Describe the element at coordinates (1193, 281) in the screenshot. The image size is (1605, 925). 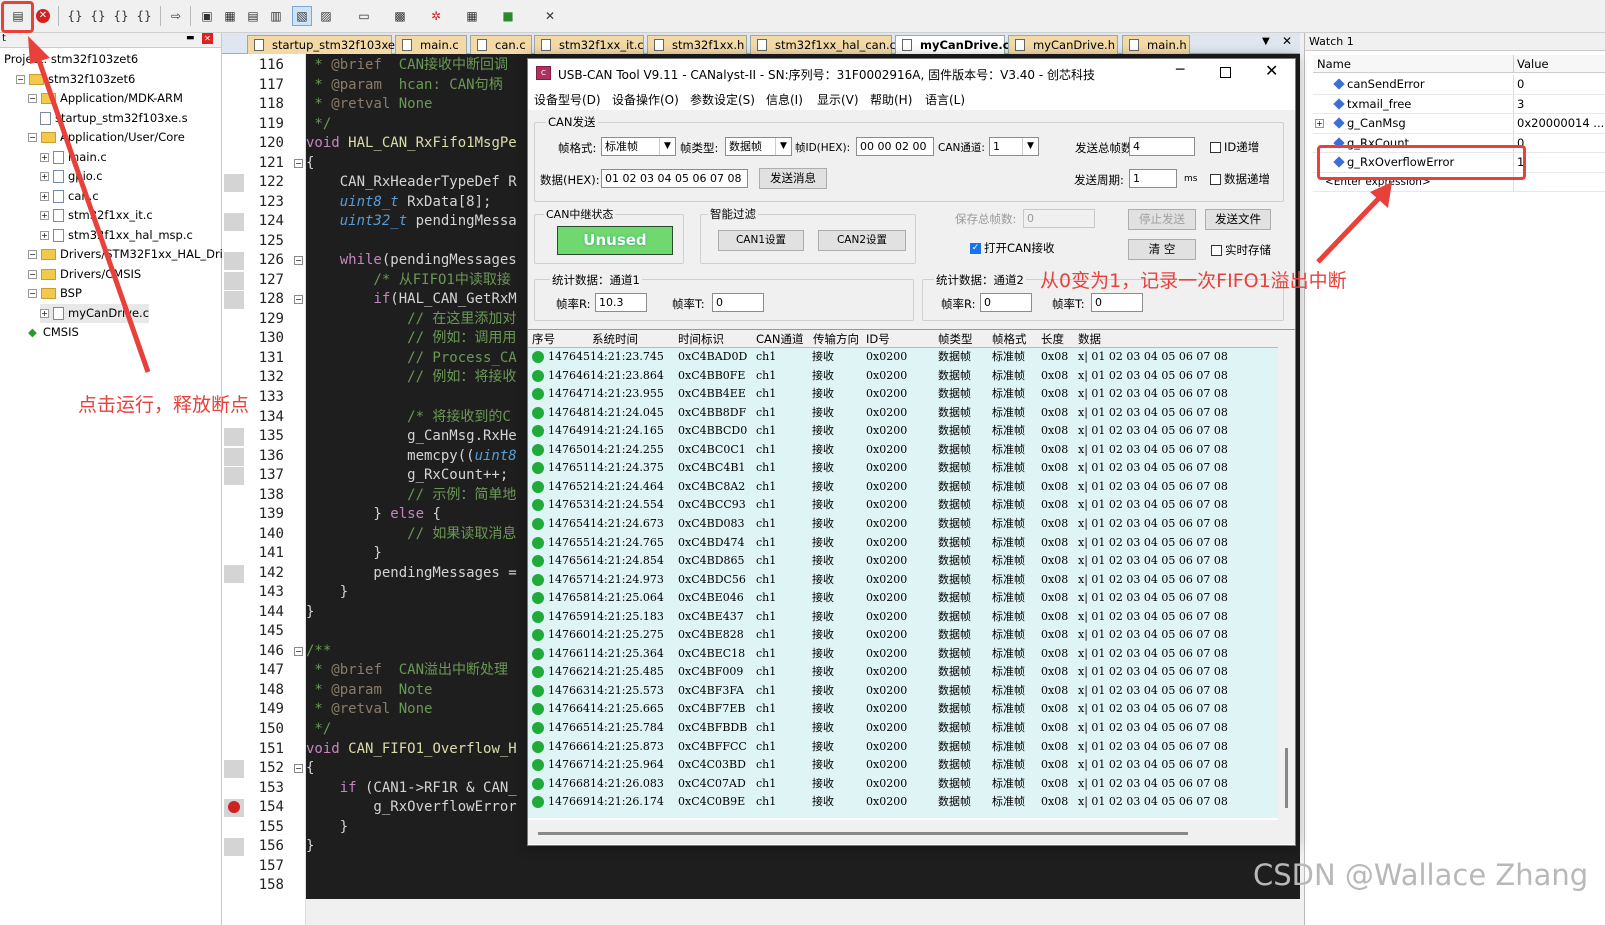
I see `annotation-right: 从0变为1，记录一次FIFO1溢出中断` at that location.